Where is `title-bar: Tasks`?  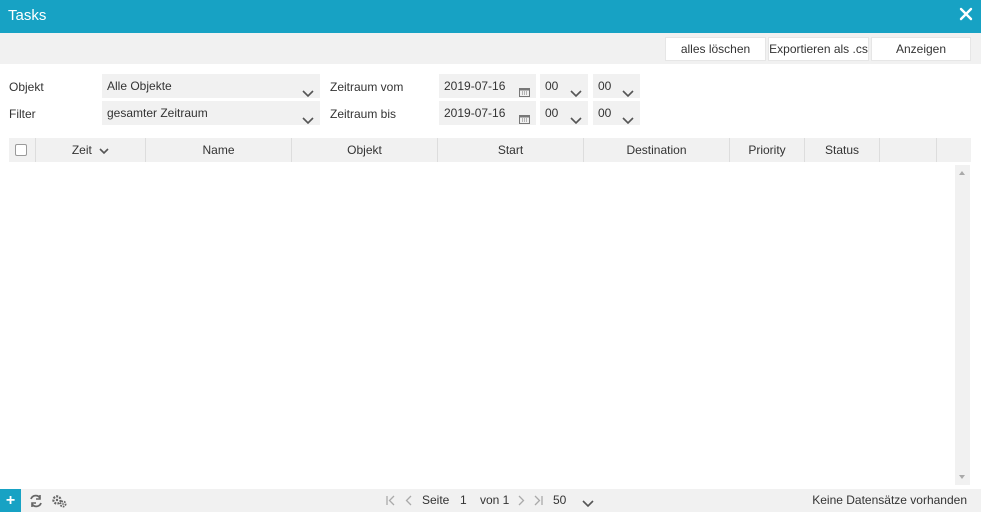
title-bar: Tasks is located at coordinates (490, 16).